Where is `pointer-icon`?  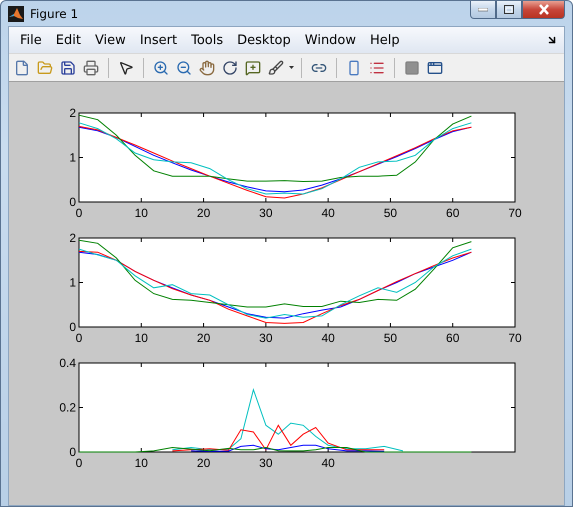 pointer-icon is located at coordinates (126, 68).